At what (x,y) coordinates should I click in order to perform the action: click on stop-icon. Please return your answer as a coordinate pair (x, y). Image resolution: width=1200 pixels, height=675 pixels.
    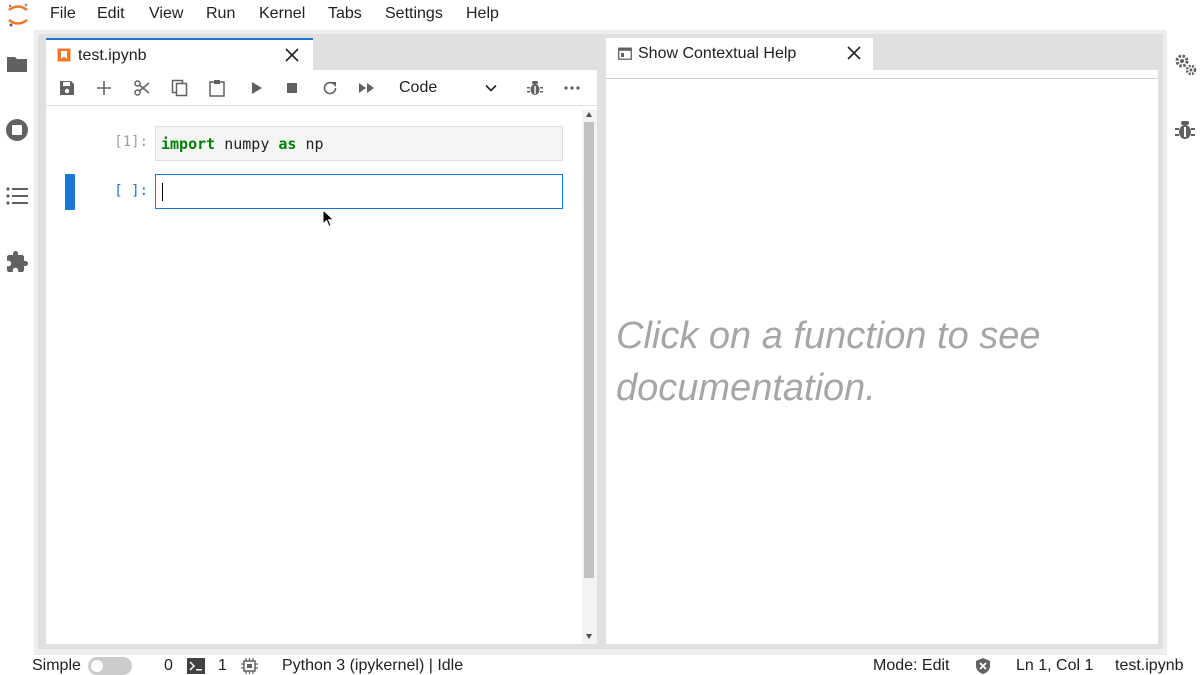
    Looking at the image, I should click on (292, 88).